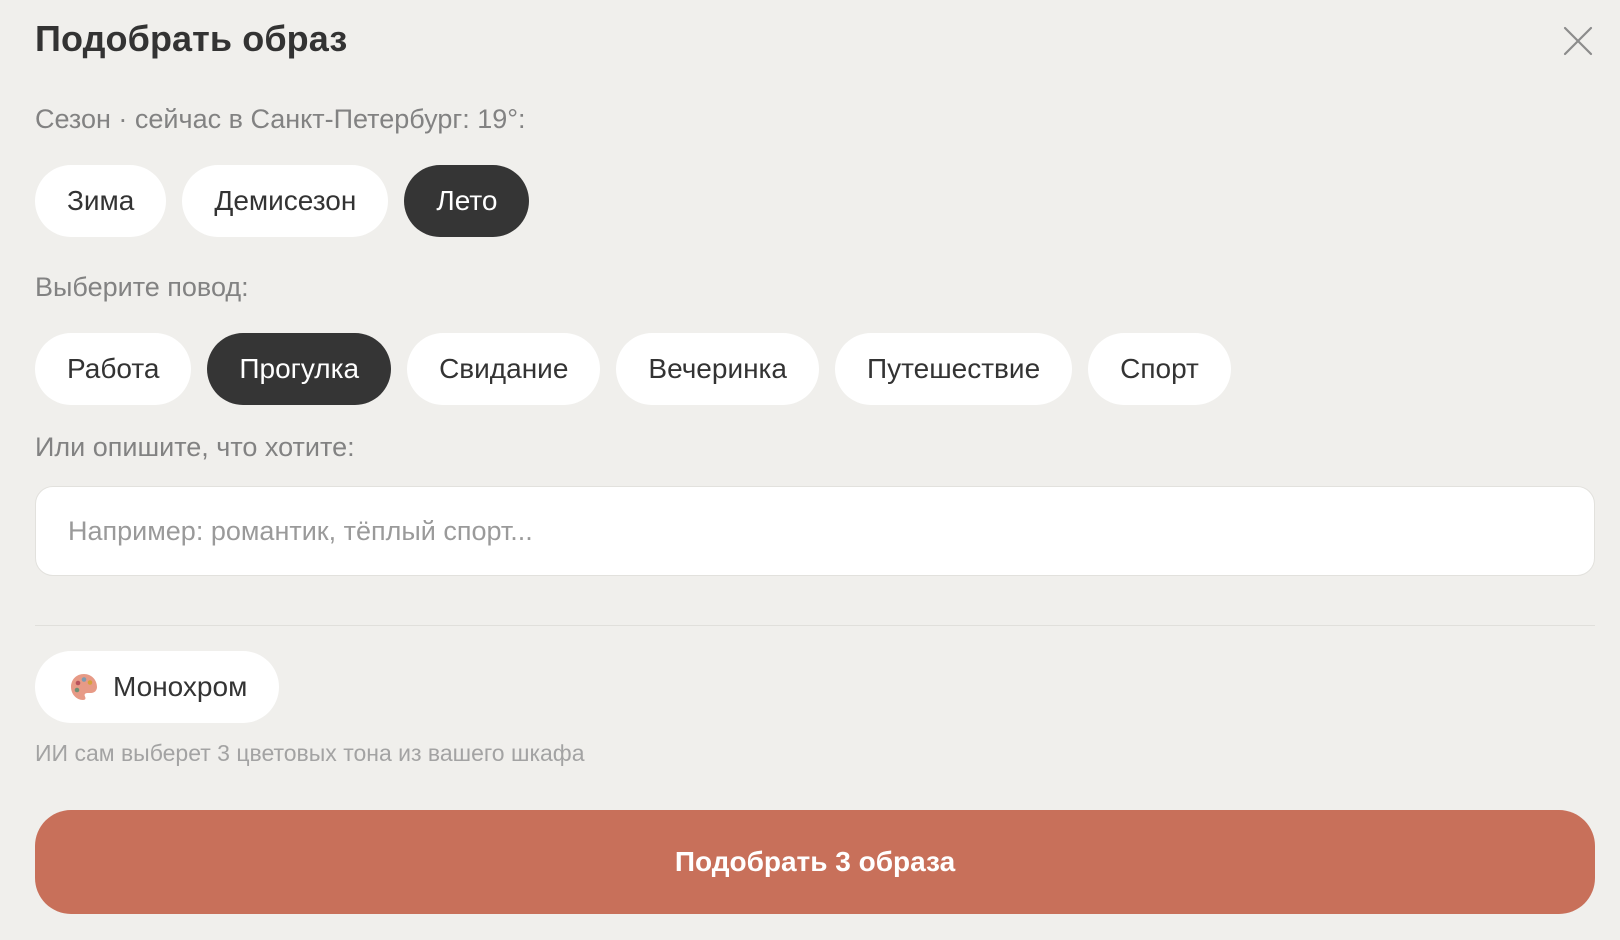 The width and height of the screenshot is (1620, 940). I want to click on season-label: Сезон · сейчас в Санкт-Петербург: 19°:, so click(280, 119).